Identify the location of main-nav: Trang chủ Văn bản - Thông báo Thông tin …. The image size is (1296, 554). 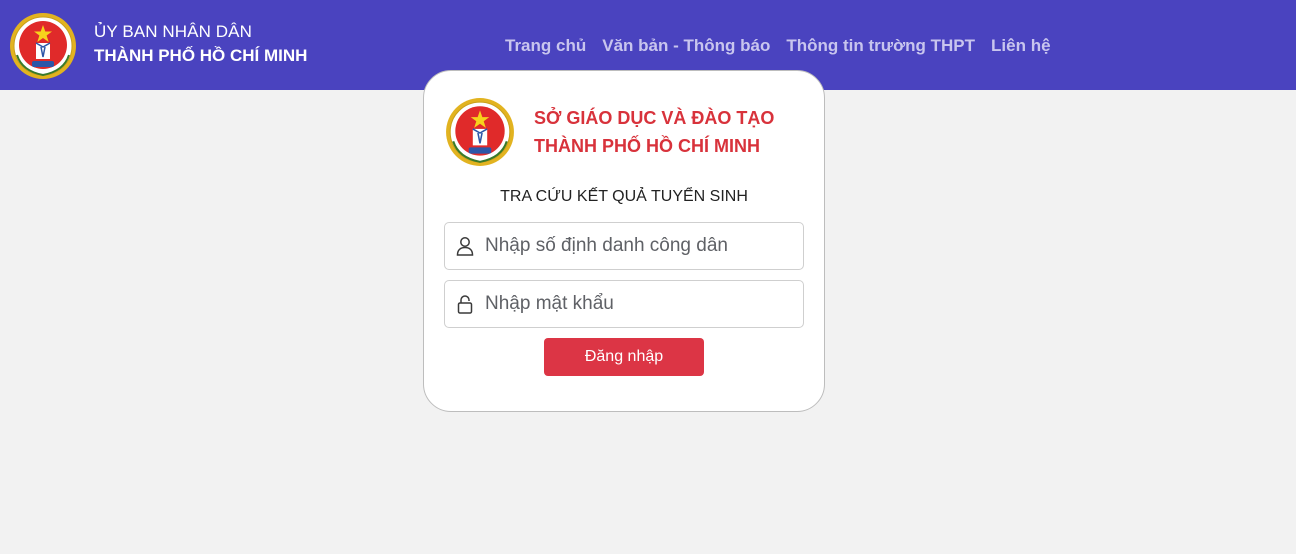
(778, 46).